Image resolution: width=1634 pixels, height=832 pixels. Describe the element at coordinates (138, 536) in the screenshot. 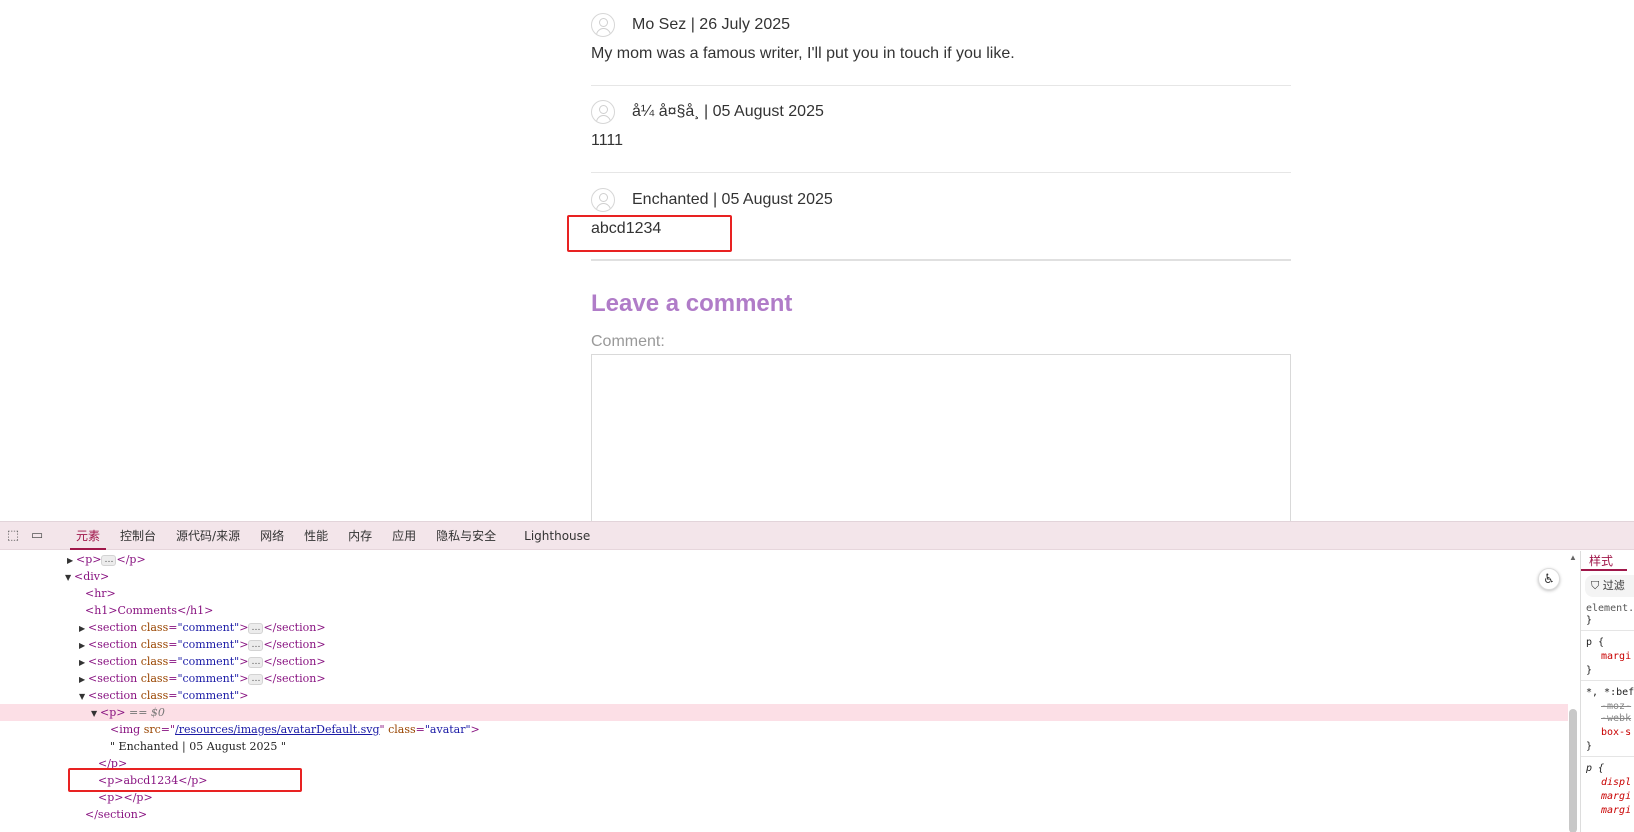

I see `tab-console: 控制台` at that location.